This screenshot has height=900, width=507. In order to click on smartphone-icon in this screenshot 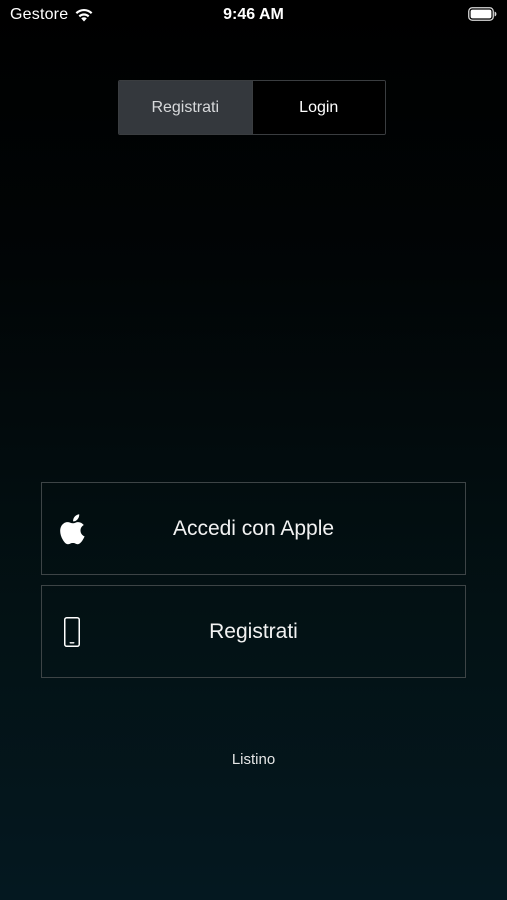, I will do `click(72, 632)`.